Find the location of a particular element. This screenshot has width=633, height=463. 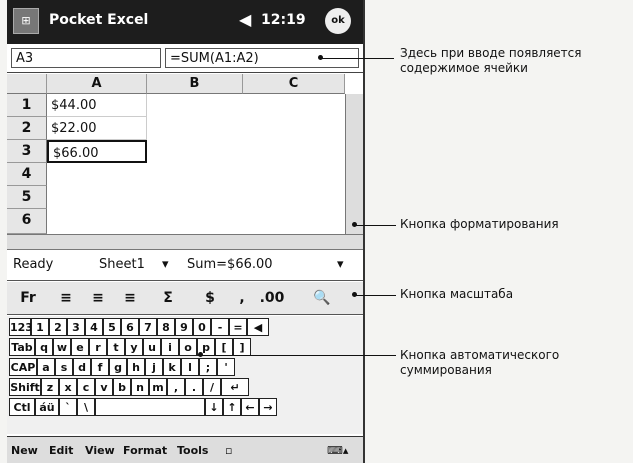

key-e: e is located at coordinates (80, 347).